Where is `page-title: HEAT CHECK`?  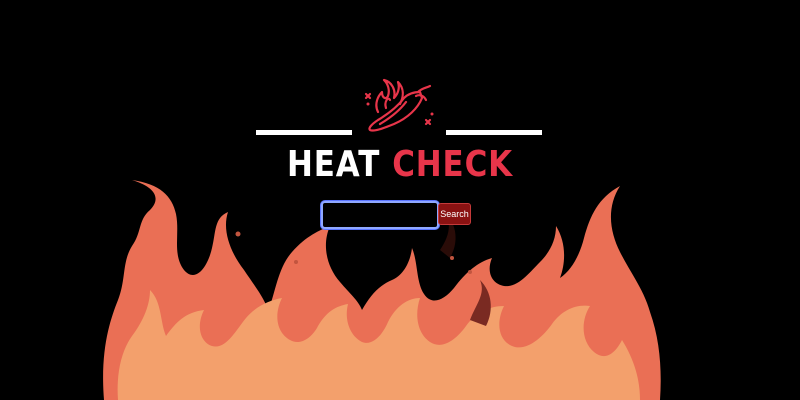
page-title: HEAT CHECK is located at coordinates (400, 165).